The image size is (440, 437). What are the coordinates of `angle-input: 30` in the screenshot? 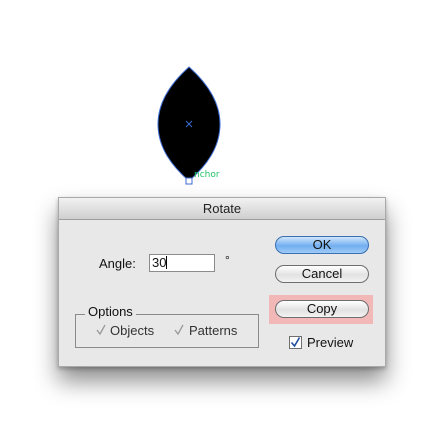 It's located at (182, 263).